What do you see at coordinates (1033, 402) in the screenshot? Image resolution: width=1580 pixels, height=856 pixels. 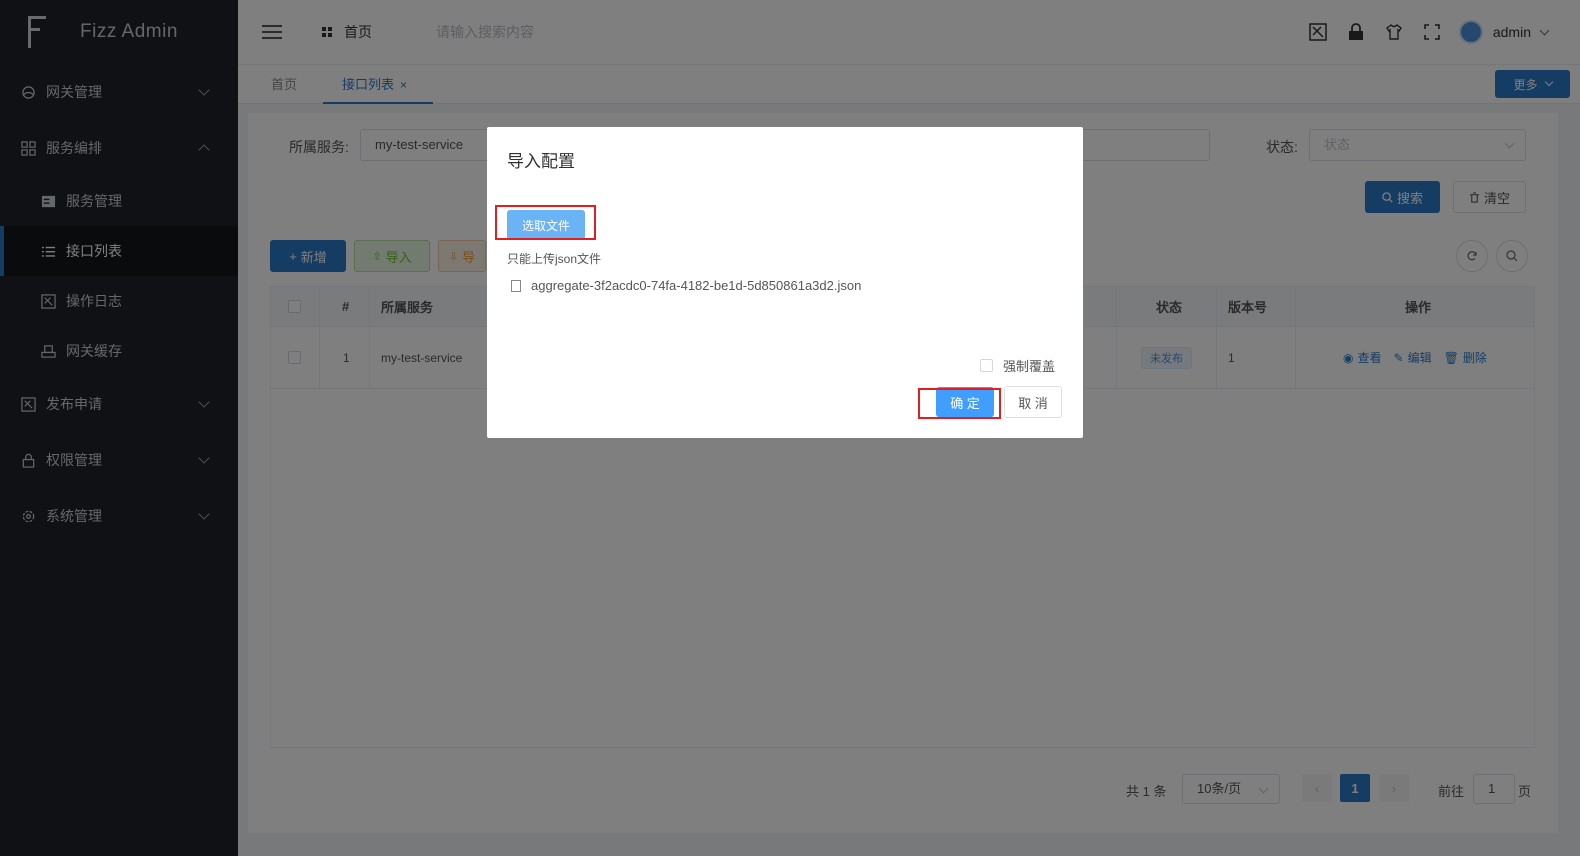 I see `cancel-button: 取 消` at bounding box center [1033, 402].